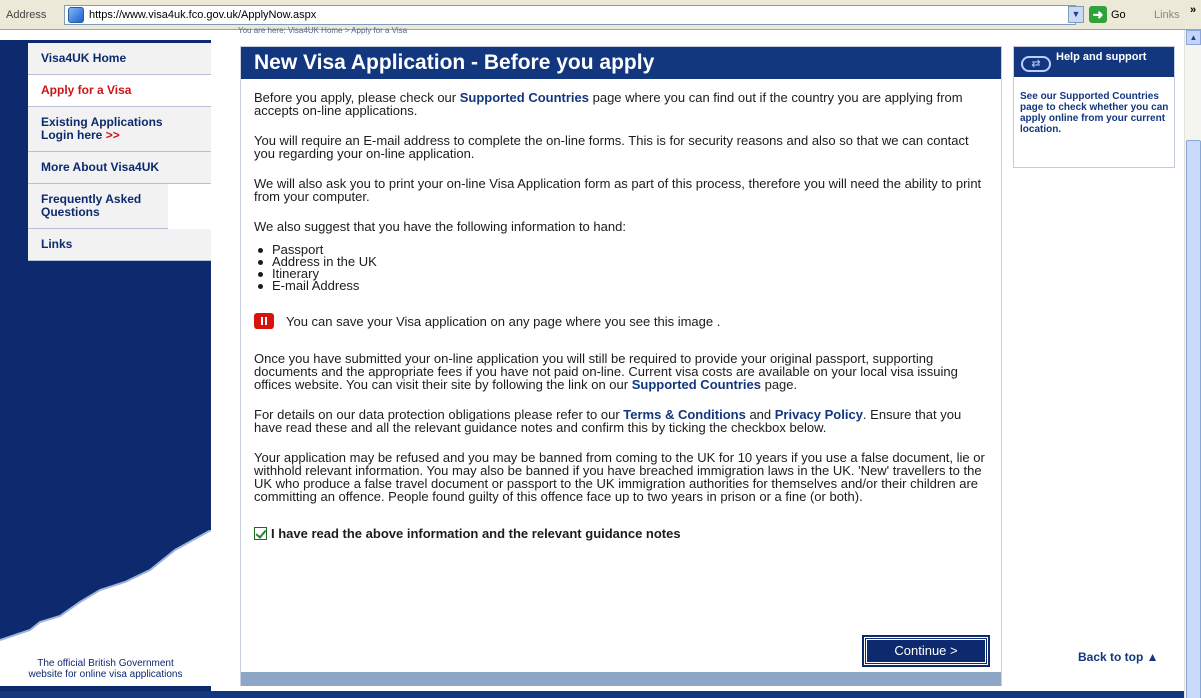  Describe the element at coordinates (1193, 419) in the screenshot. I see `scroll-thumb` at that location.